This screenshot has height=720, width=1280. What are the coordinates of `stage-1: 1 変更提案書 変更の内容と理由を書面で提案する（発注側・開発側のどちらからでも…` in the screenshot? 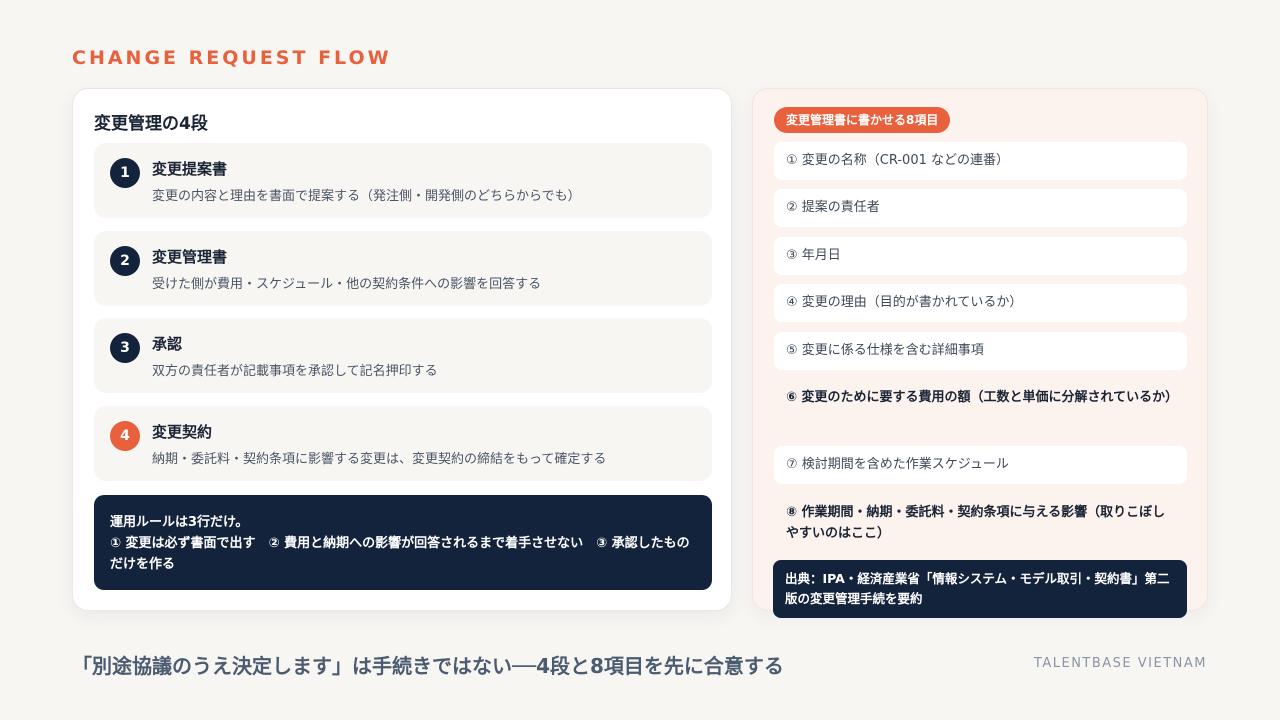 It's located at (403, 180).